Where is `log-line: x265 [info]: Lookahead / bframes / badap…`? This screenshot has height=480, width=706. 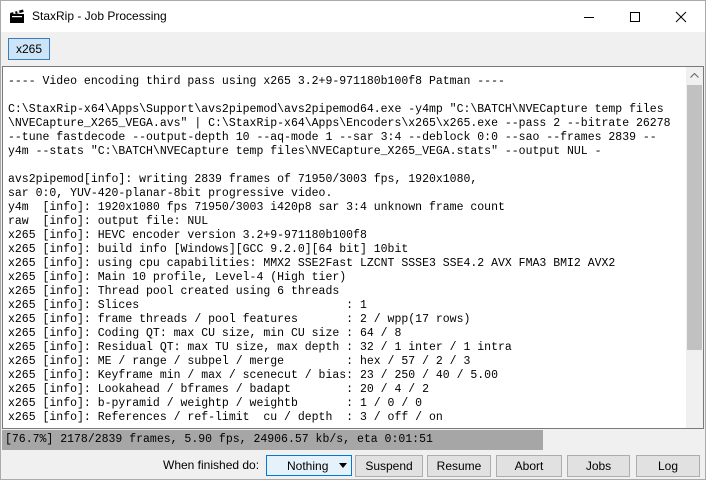
log-line: x265 [info]: Lookahead / bframes / badap… is located at coordinates (218, 389).